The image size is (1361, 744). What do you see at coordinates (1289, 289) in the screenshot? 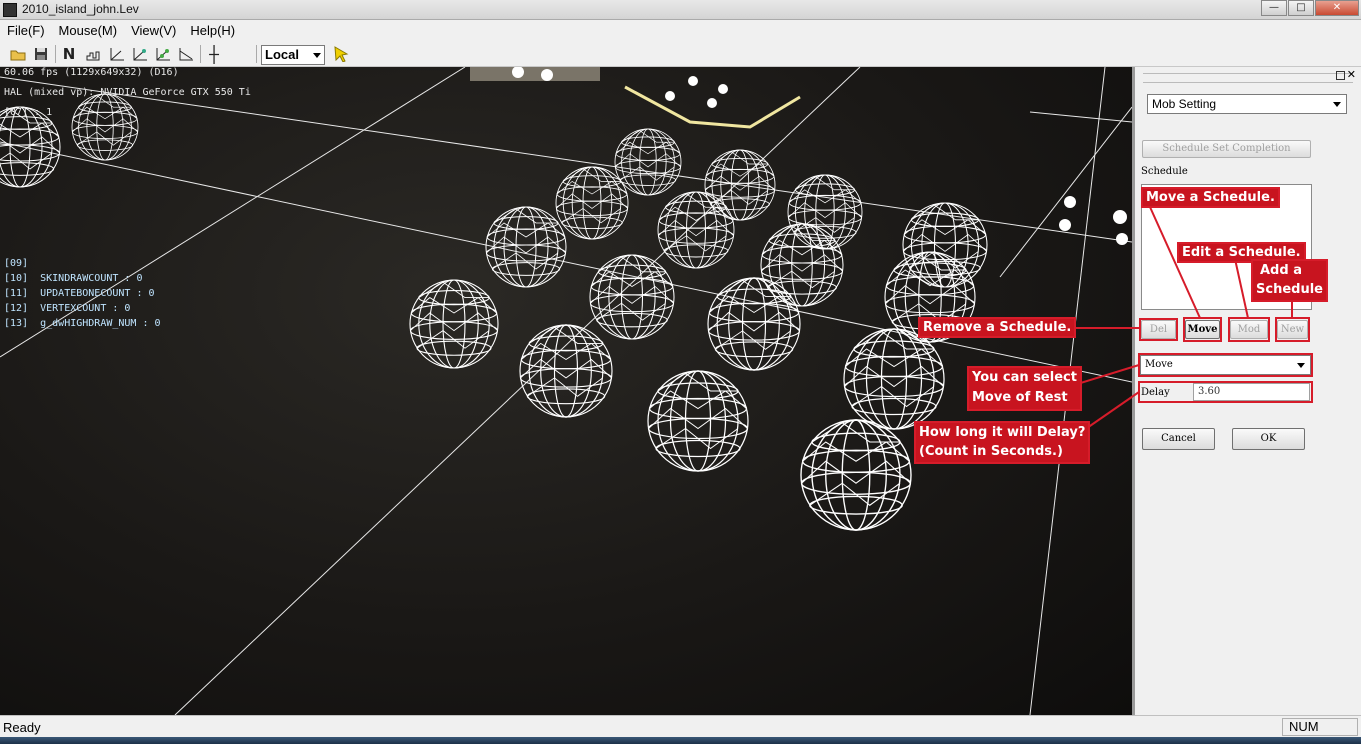
I see `annotation-add-schedule-line2: Schedule` at bounding box center [1289, 289].